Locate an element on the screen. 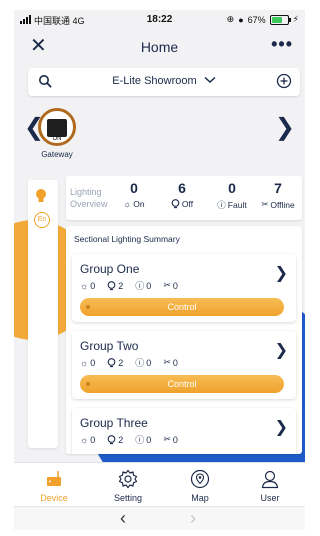 Image resolution: width=320 pixels, height=536 pixels. nav-device-label: Device is located at coordinates (54, 498).